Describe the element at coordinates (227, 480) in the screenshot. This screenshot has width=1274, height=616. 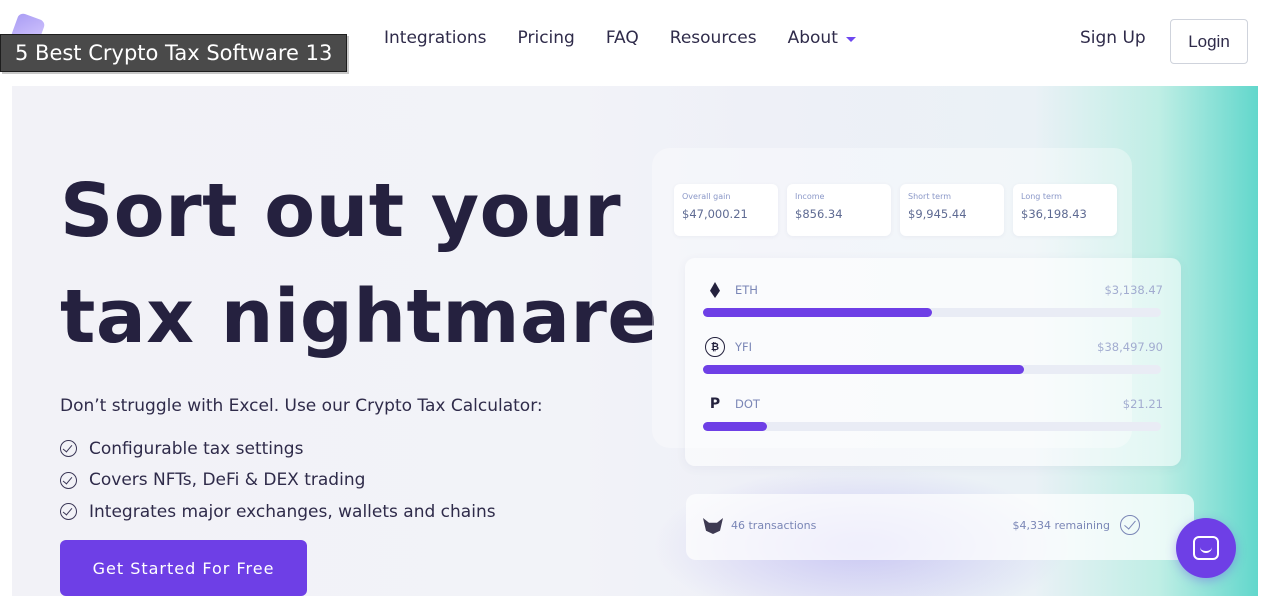
I see `feature-text: Covers NFTs, DeFi & DEX trading` at that location.